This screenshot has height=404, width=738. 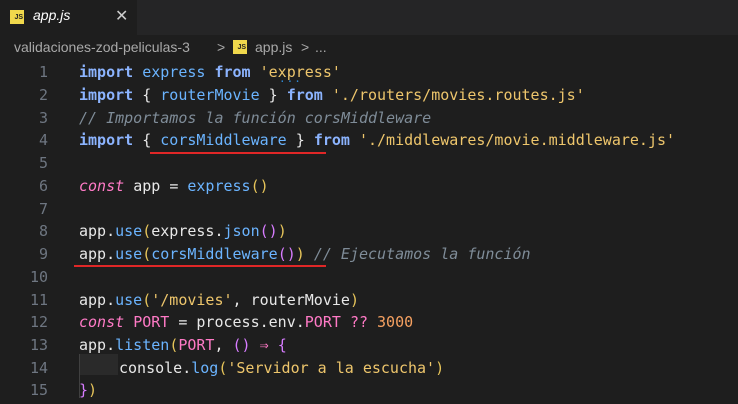 I want to click on code-line-6: const app = express(), so click(x=174, y=186).